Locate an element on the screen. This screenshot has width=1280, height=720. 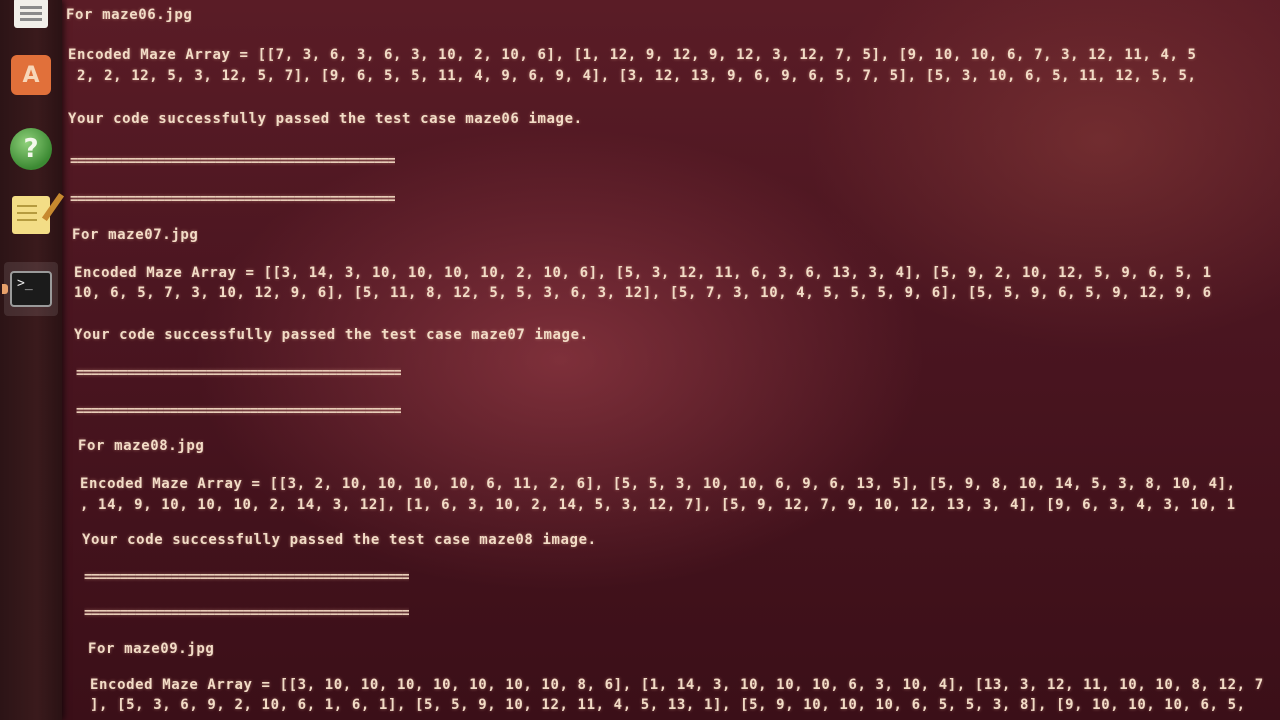
launcher-item-terminal: >_ is located at coordinates (30, 289).